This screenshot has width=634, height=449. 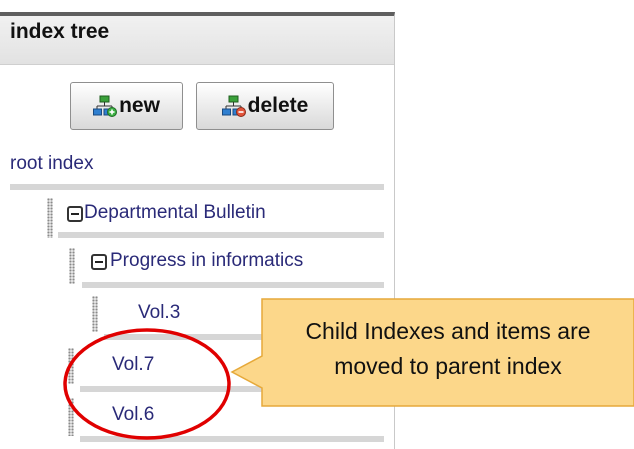 I want to click on callout-line-1: Child Indexes and items are, so click(x=448, y=331).